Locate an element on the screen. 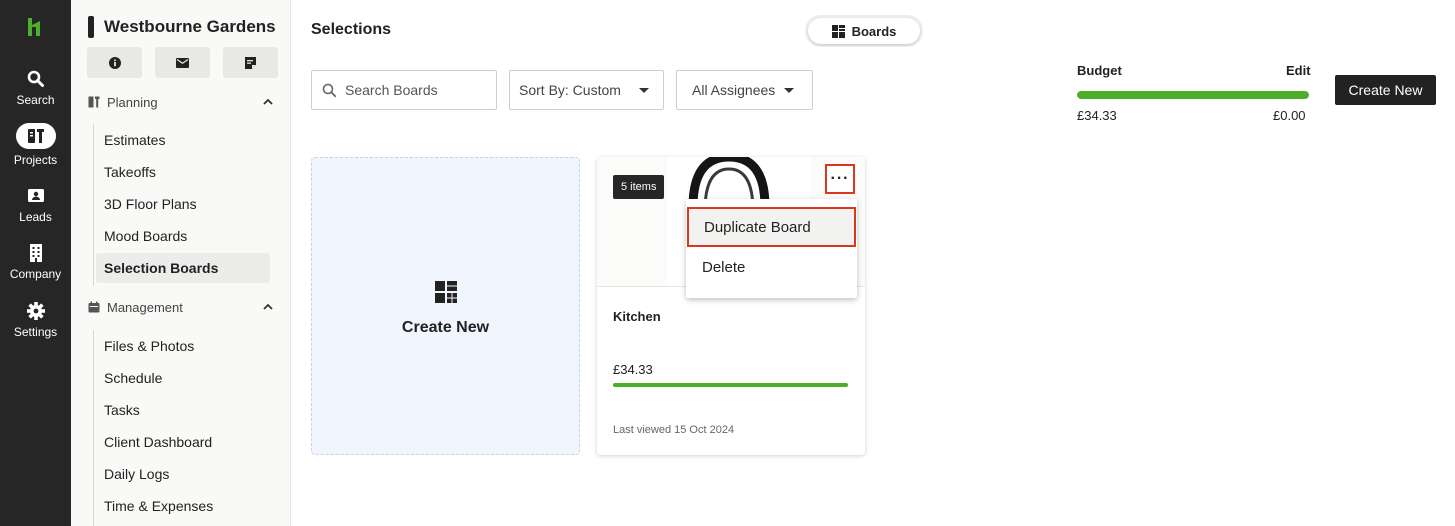 This screenshot has width=1455, height=526. search-boards-field is located at coordinates (404, 90).